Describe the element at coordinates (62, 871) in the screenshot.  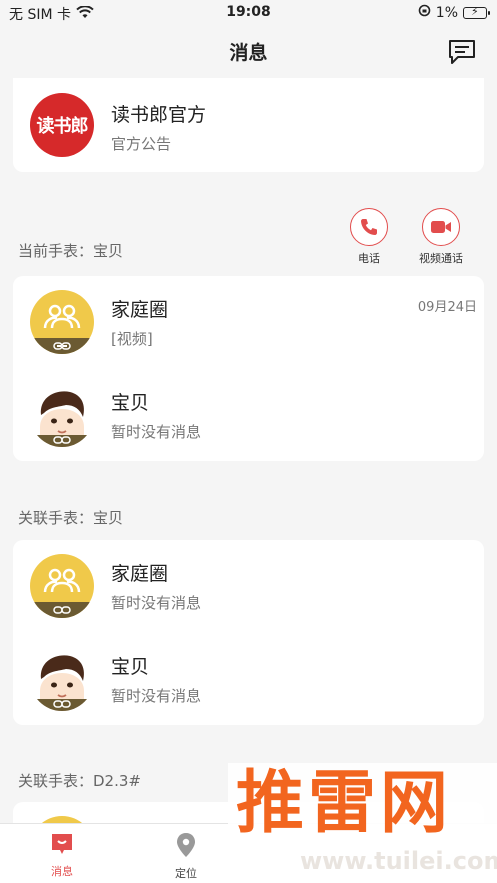
I see `tab-messages-label: 消息` at that location.